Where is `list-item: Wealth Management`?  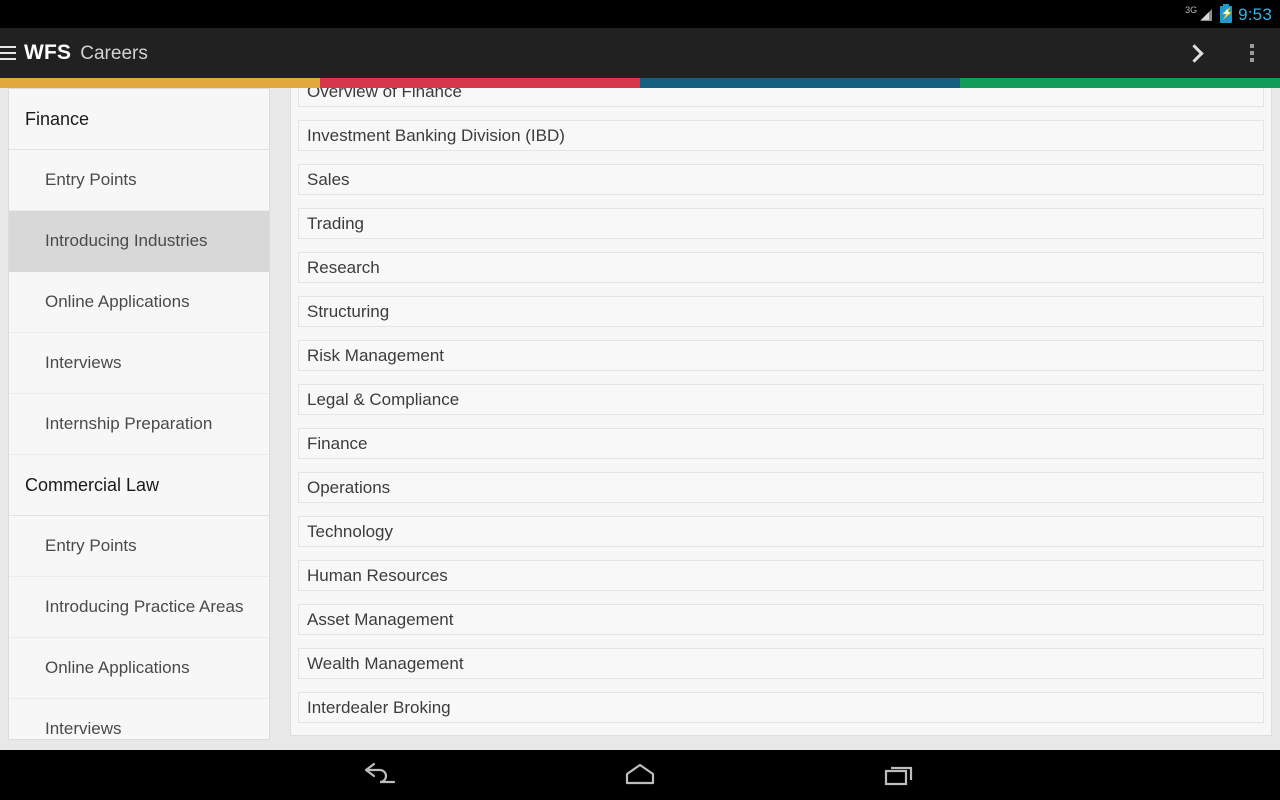
list-item: Wealth Management is located at coordinates (781, 663).